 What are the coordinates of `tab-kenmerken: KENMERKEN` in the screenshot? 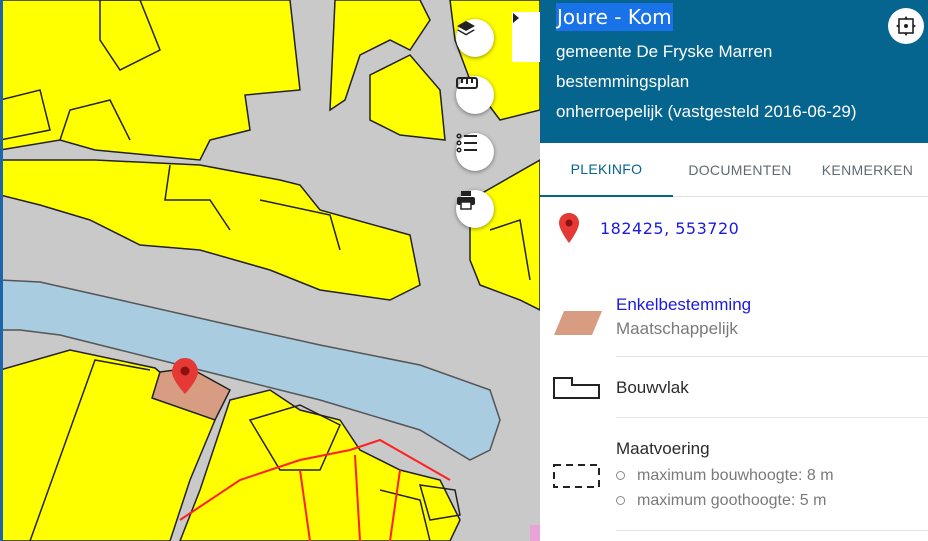 It's located at (867, 170).